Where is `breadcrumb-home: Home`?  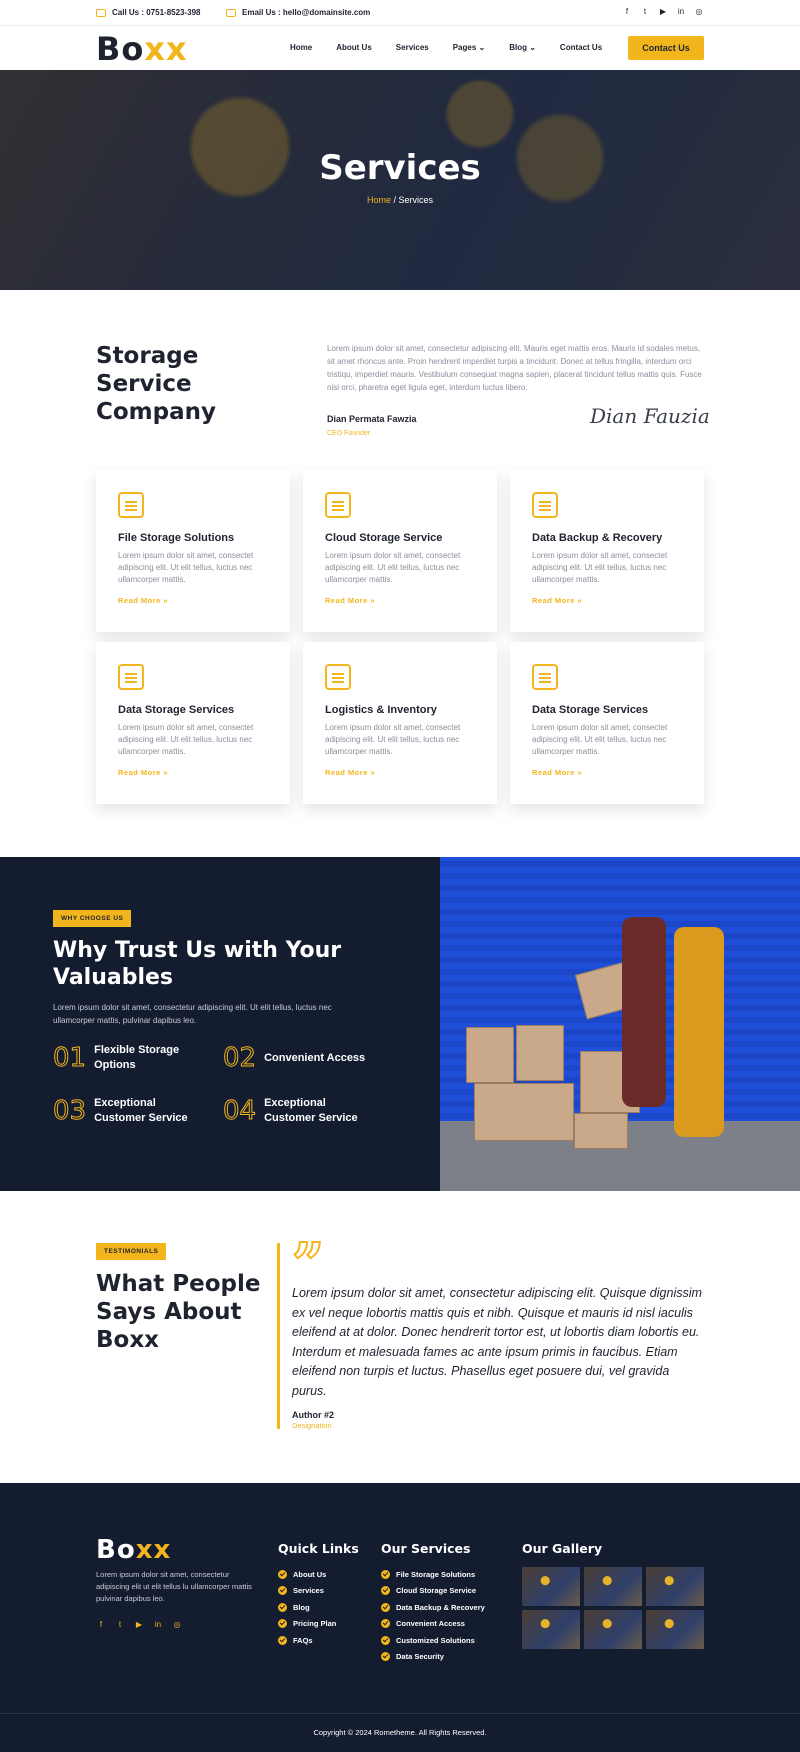 breadcrumb-home: Home is located at coordinates (379, 200).